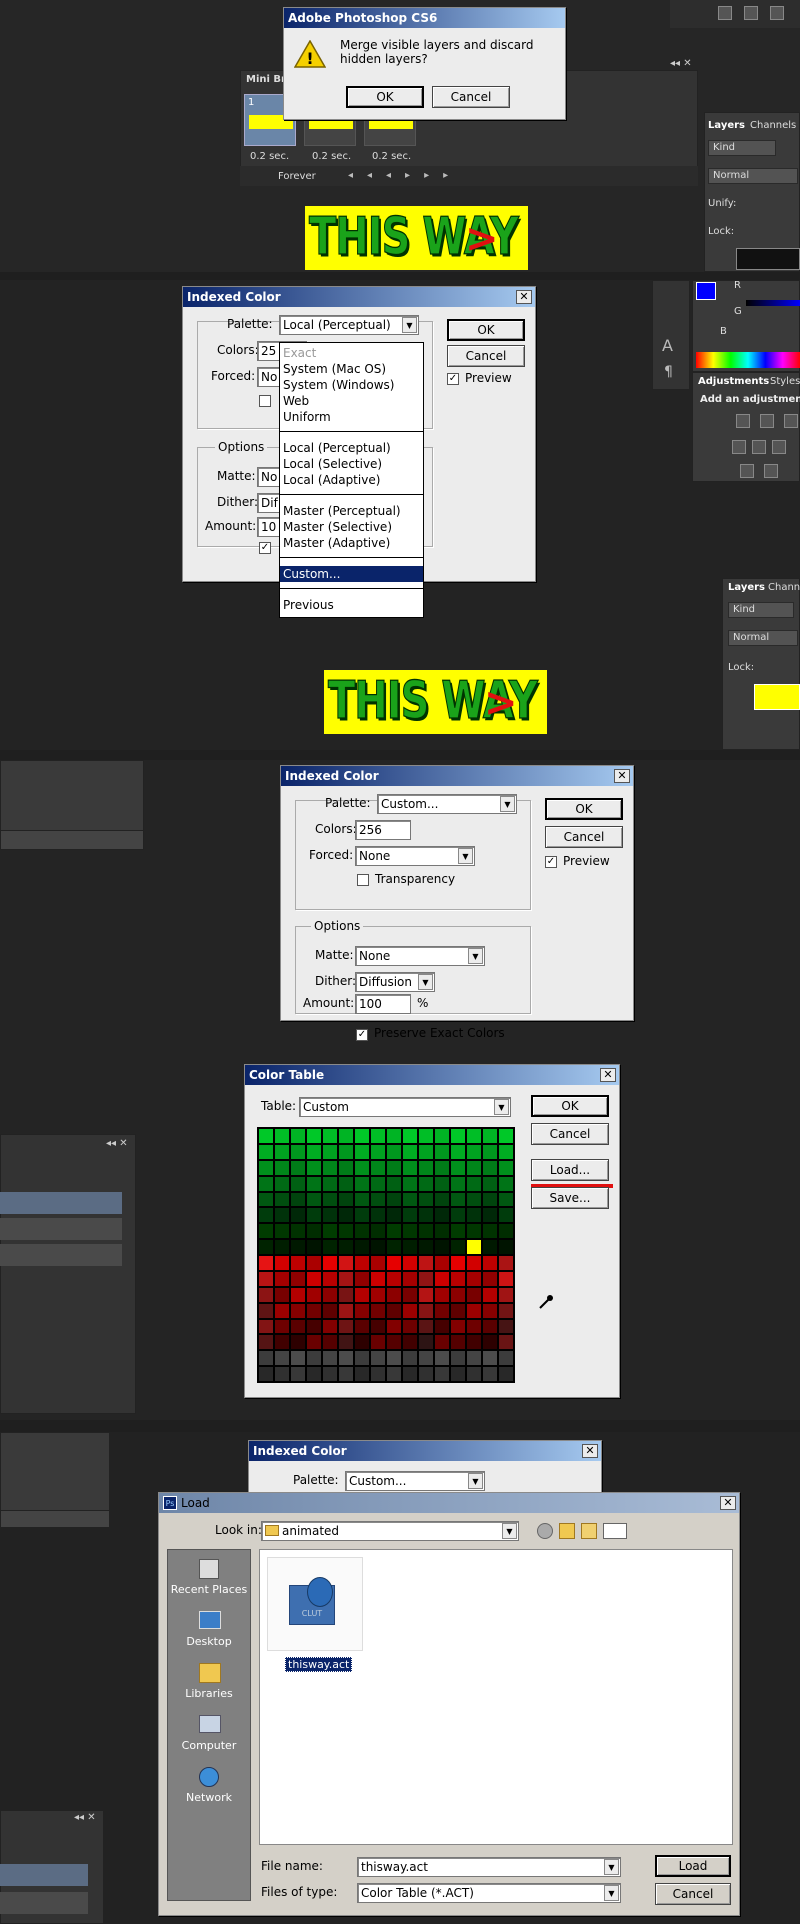 The width and height of the screenshot is (800, 1924). Describe the element at coordinates (551, 862) in the screenshot. I see `preview-checkbox: ✓` at that location.